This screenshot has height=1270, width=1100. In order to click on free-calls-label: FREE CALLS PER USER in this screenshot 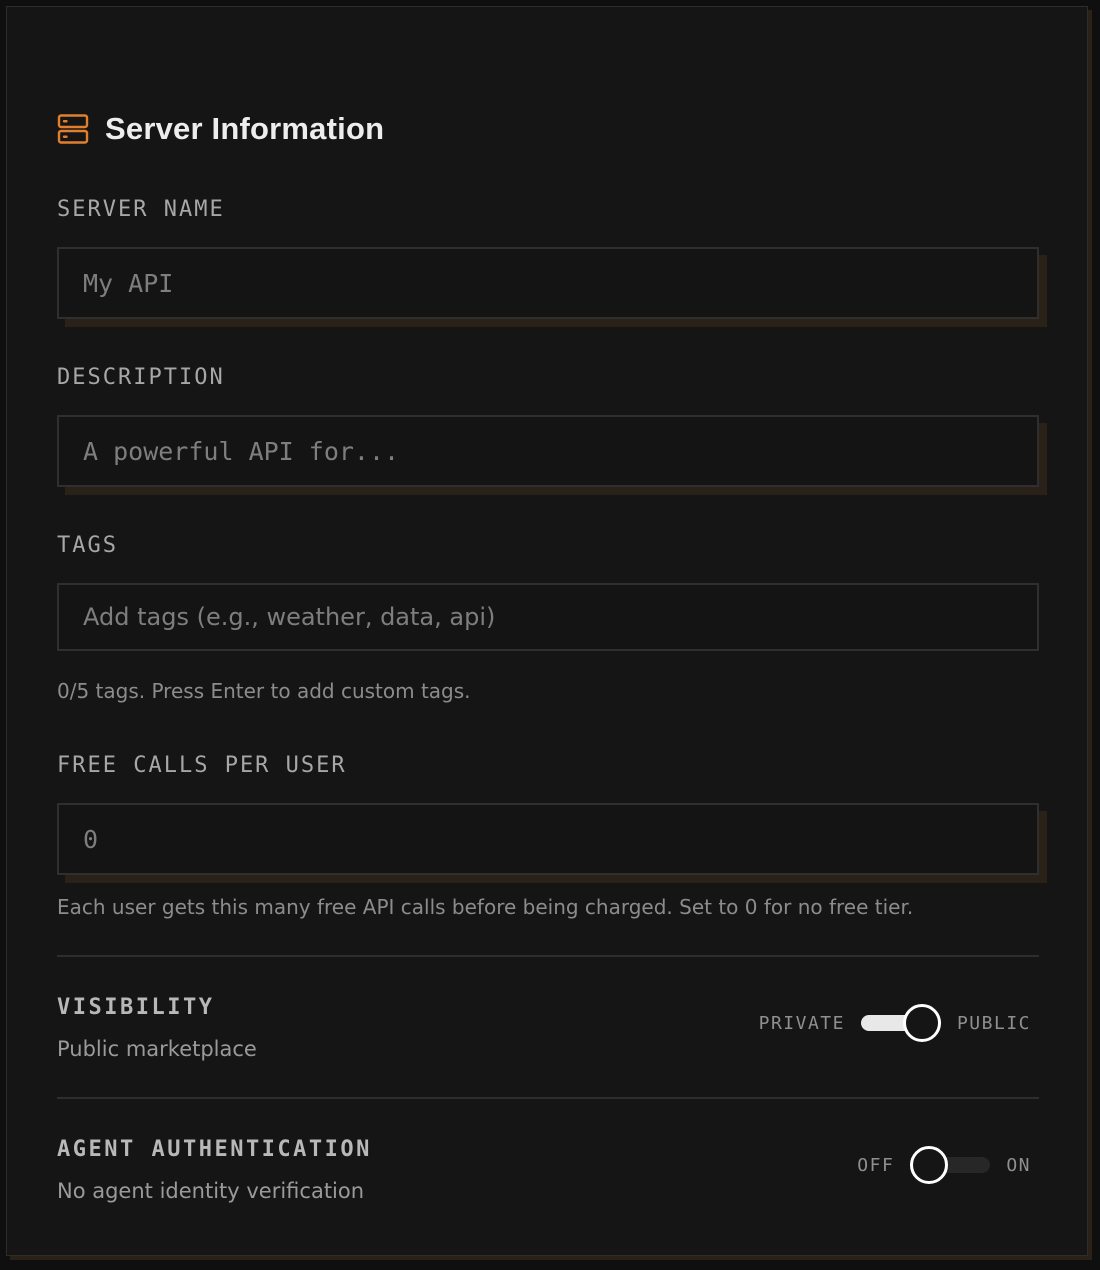, I will do `click(202, 765)`.